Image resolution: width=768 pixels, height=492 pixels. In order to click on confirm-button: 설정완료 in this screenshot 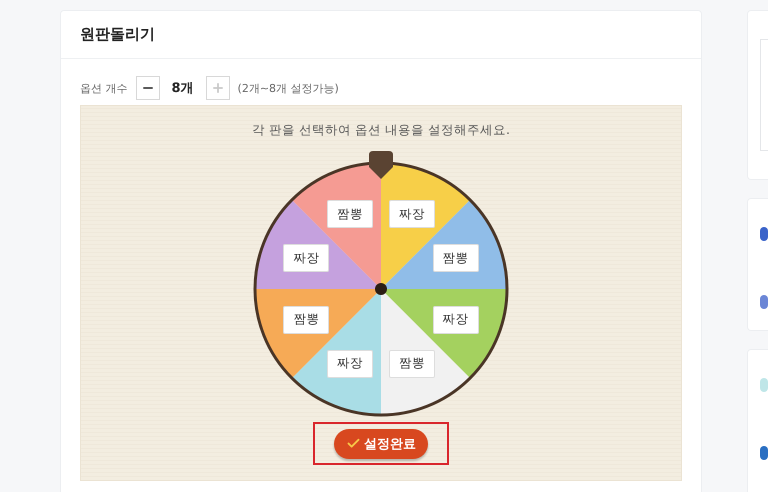, I will do `click(381, 443)`.